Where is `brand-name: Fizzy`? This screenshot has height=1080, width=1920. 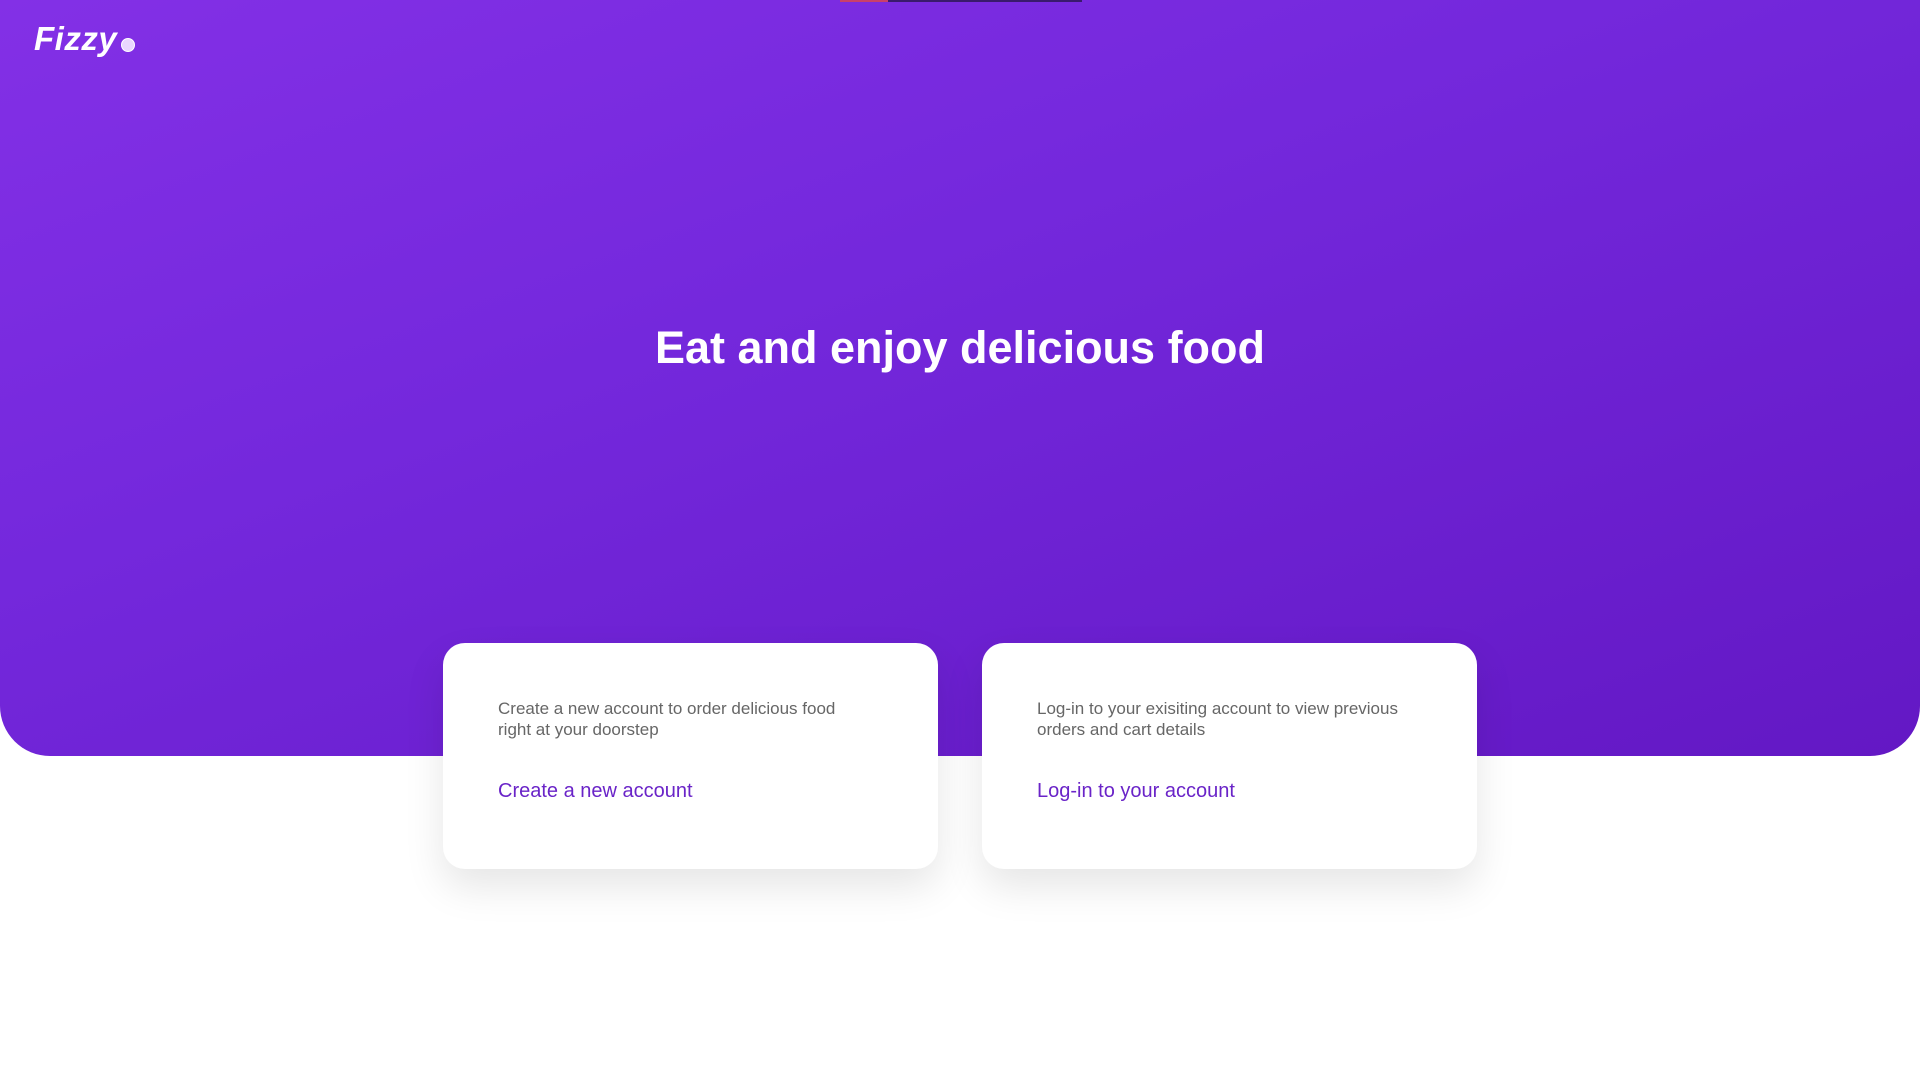
brand-name: Fizzy is located at coordinates (76, 38).